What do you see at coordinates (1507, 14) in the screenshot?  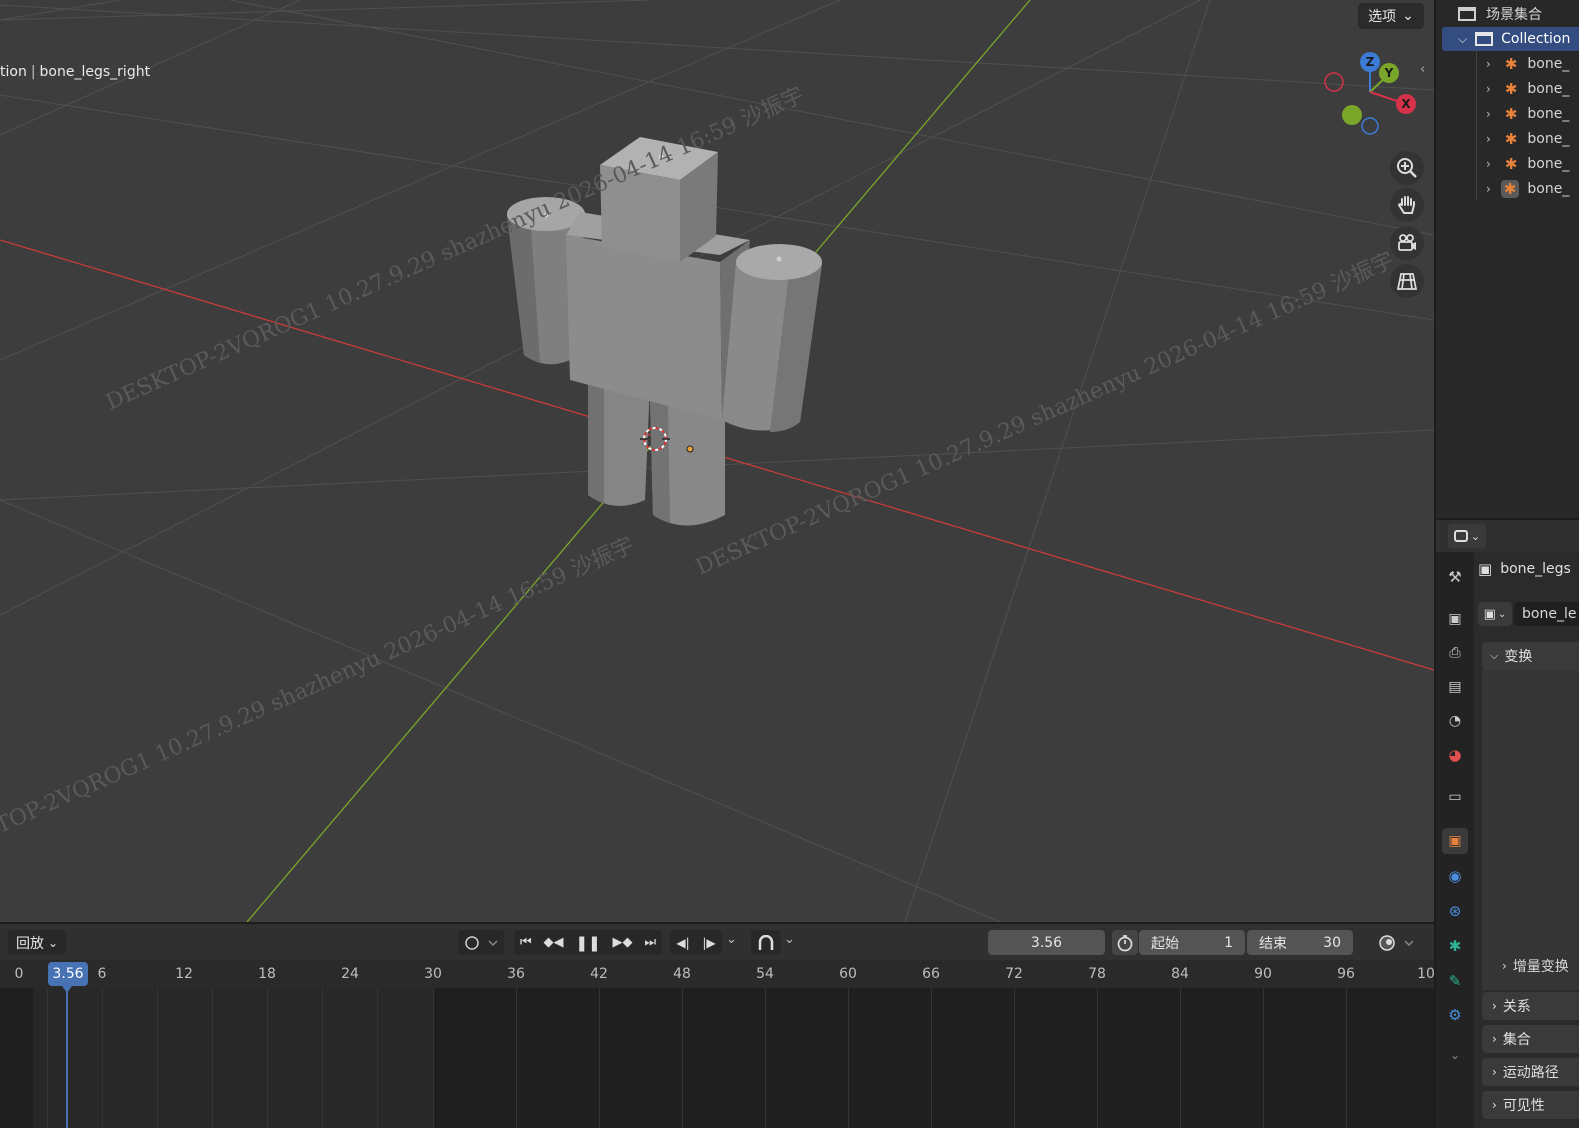 I see `outliner-scene-collection: 场景集合` at bounding box center [1507, 14].